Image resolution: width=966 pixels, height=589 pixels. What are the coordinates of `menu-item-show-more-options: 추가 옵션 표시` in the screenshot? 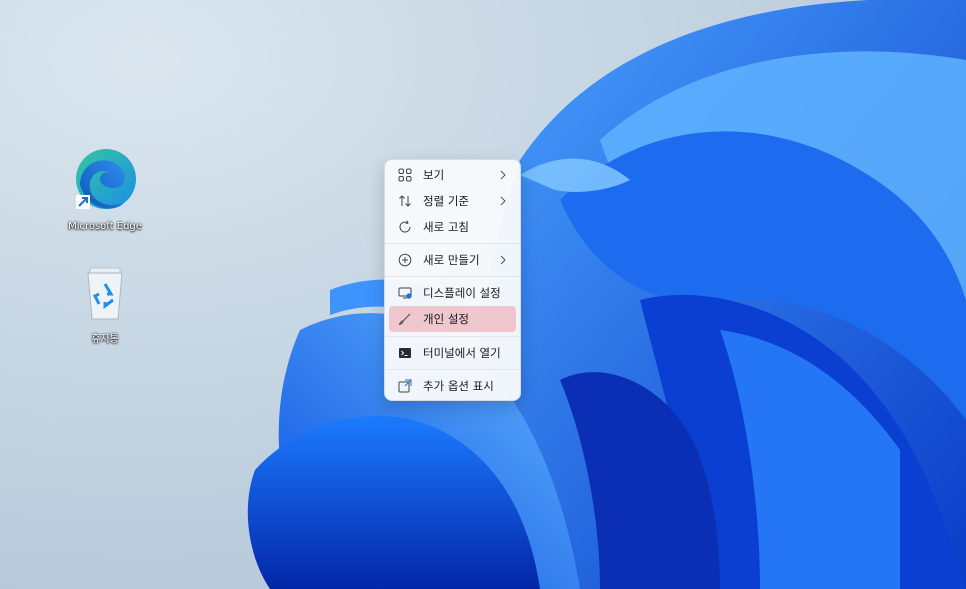 It's located at (452, 386).